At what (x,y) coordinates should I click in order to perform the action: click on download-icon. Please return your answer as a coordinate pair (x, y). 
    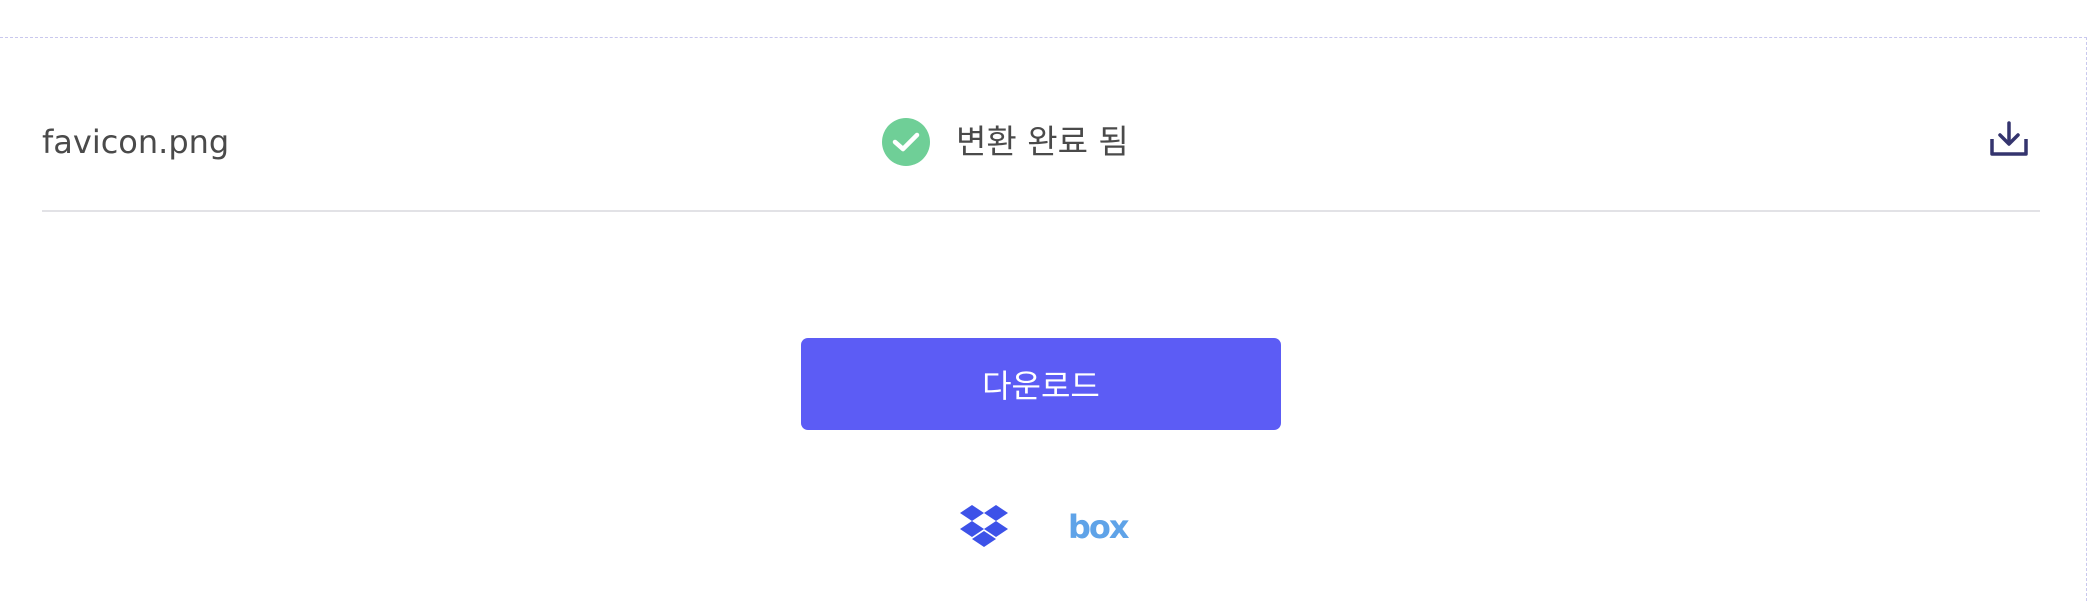
    Looking at the image, I should click on (2009, 141).